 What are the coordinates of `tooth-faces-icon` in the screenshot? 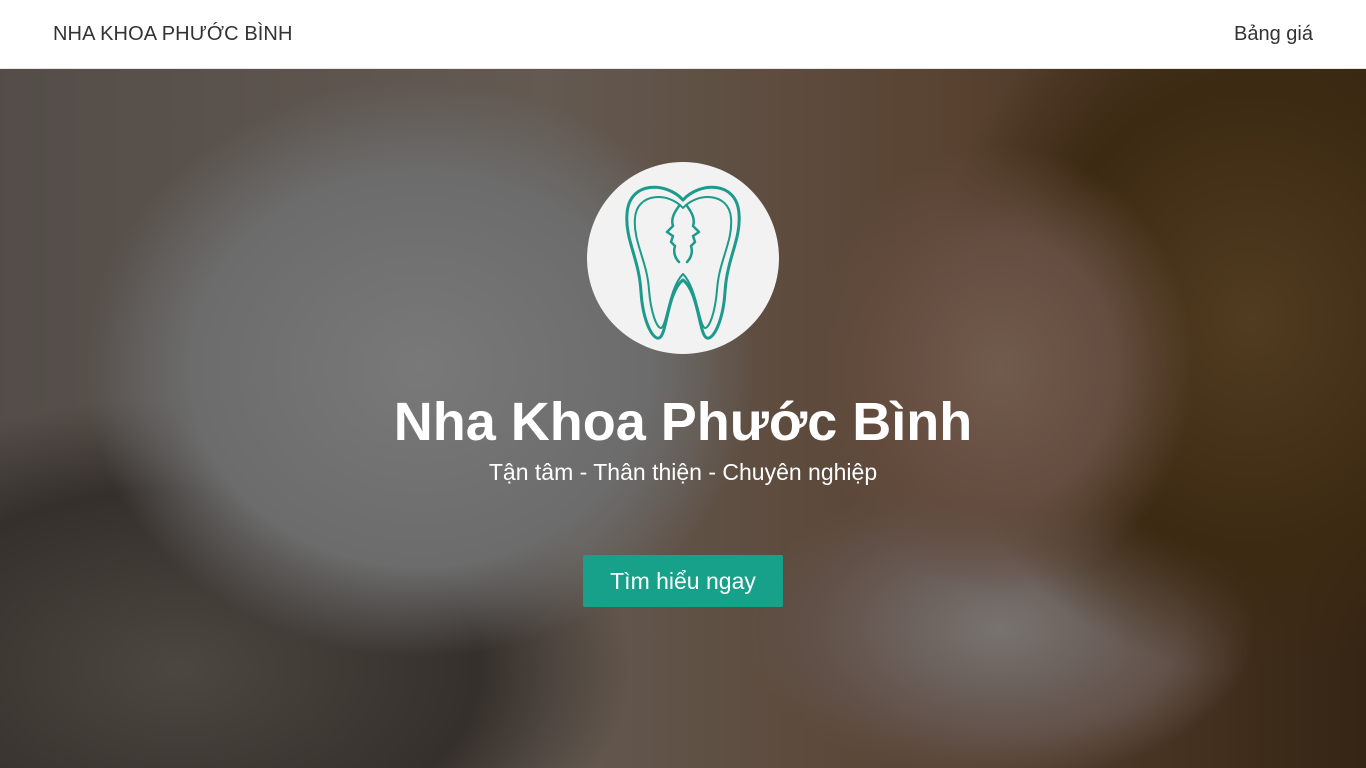 It's located at (683, 262).